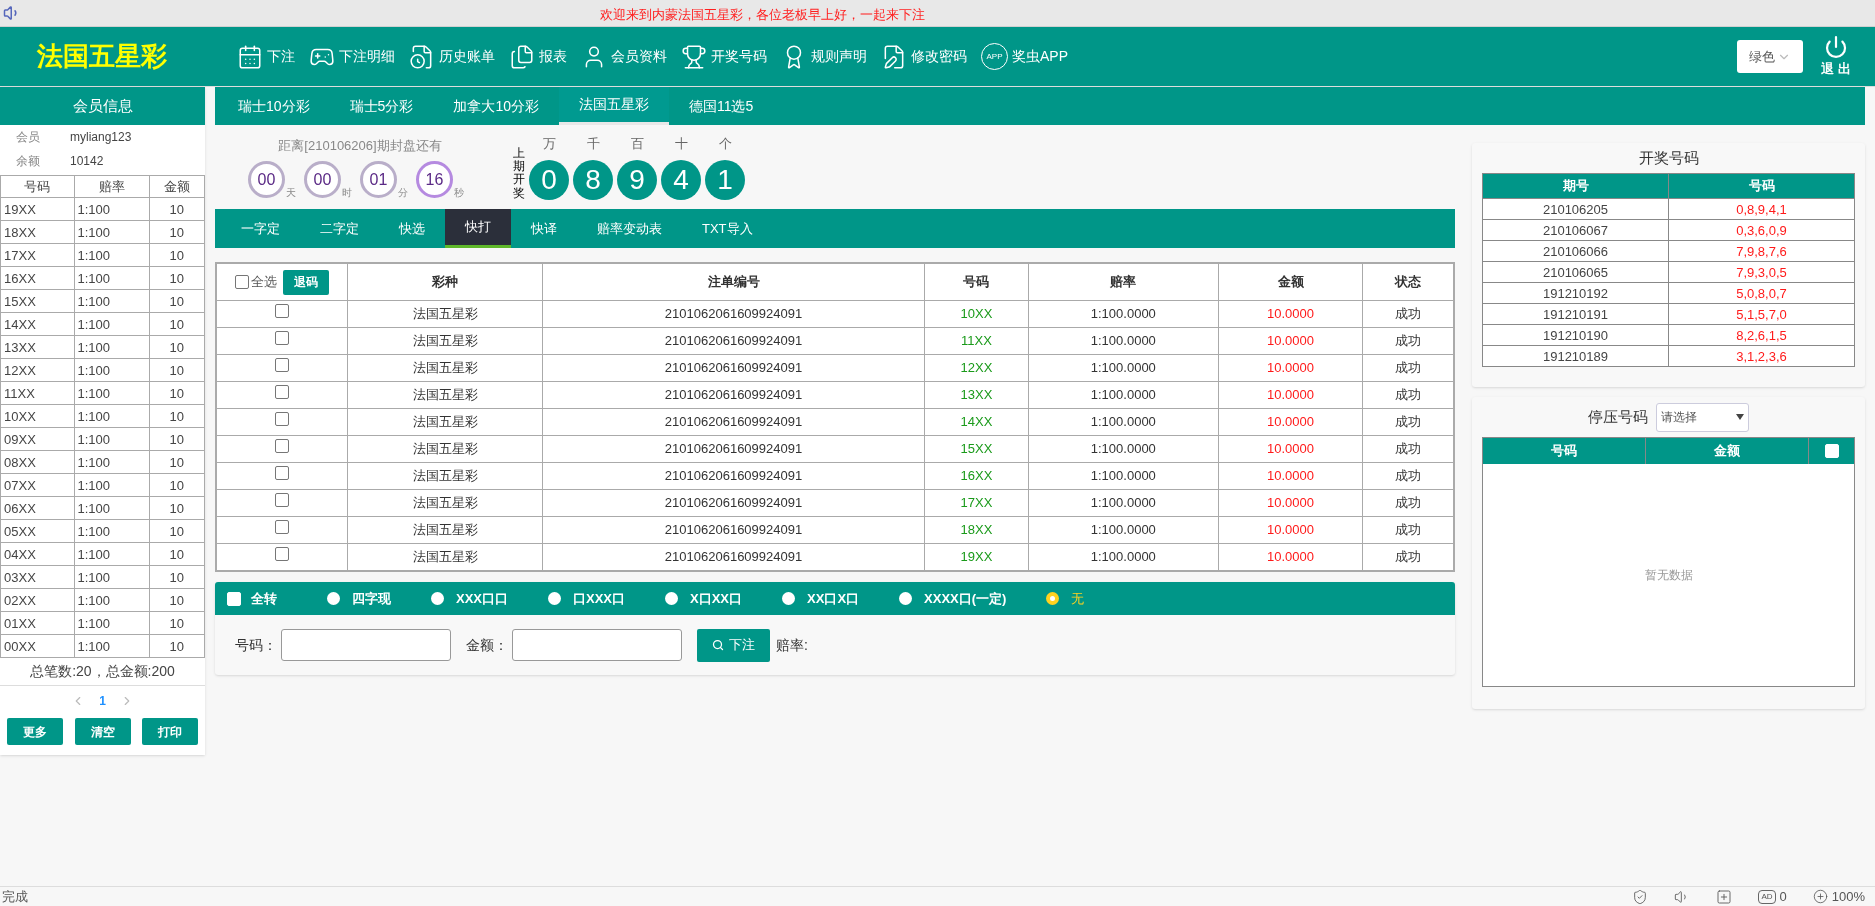 This screenshot has width=1875, height=906. Describe the element at coordinates (613, 106) in the screenshot. I see `game-tab: 法国五星彩` at that location.